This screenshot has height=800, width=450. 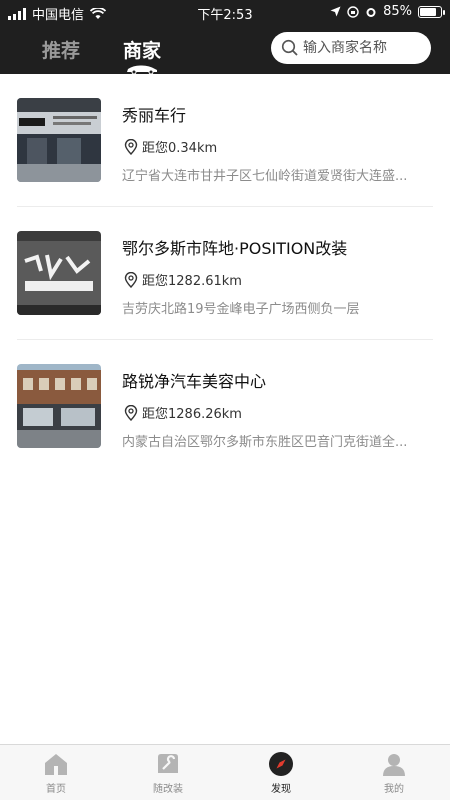 I want to click on nav-mine-label: 我的, so click(x=394, y=789).